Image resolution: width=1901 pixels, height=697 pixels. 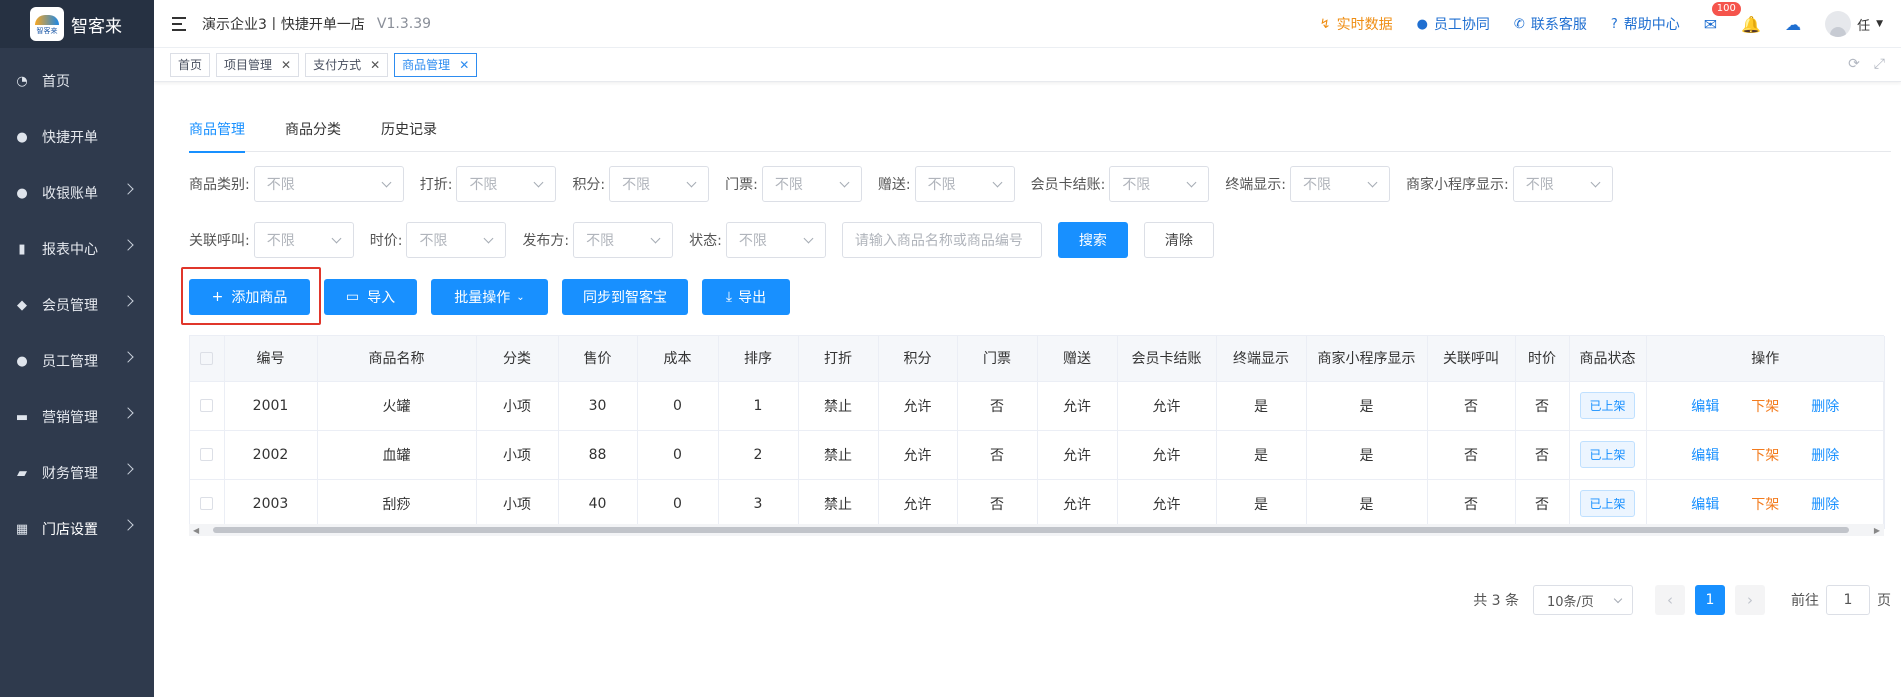 What do you see at coordinates (77, 473) in the screenshot?
I see `sidebar-item-finance: ▰ 财务管理` at bounding box center [77, 473].